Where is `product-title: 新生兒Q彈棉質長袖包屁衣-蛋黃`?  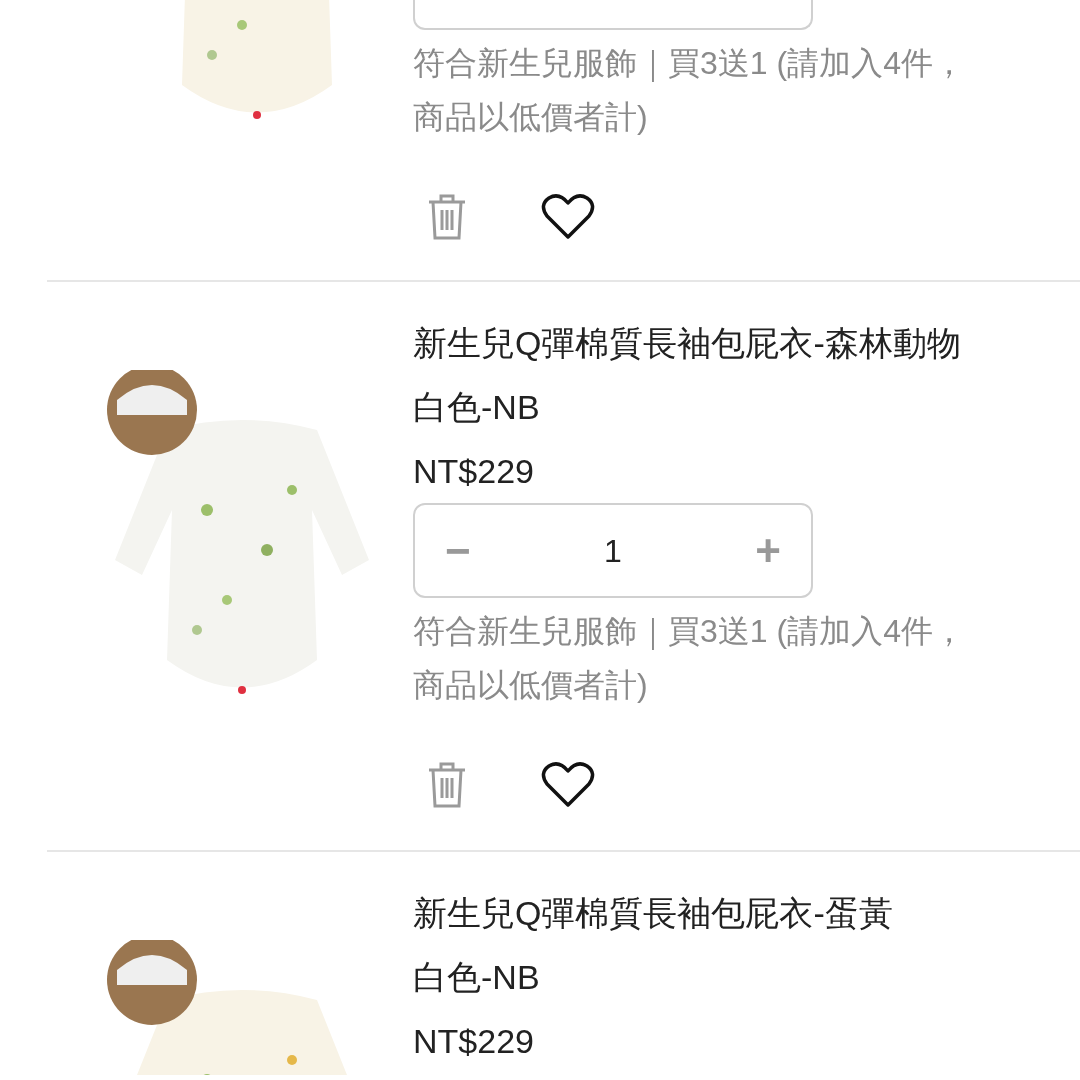 product-title: 新生兒Q彈棉質長袖包屁衣-蛋黃 is located at coordinates (653, 913).